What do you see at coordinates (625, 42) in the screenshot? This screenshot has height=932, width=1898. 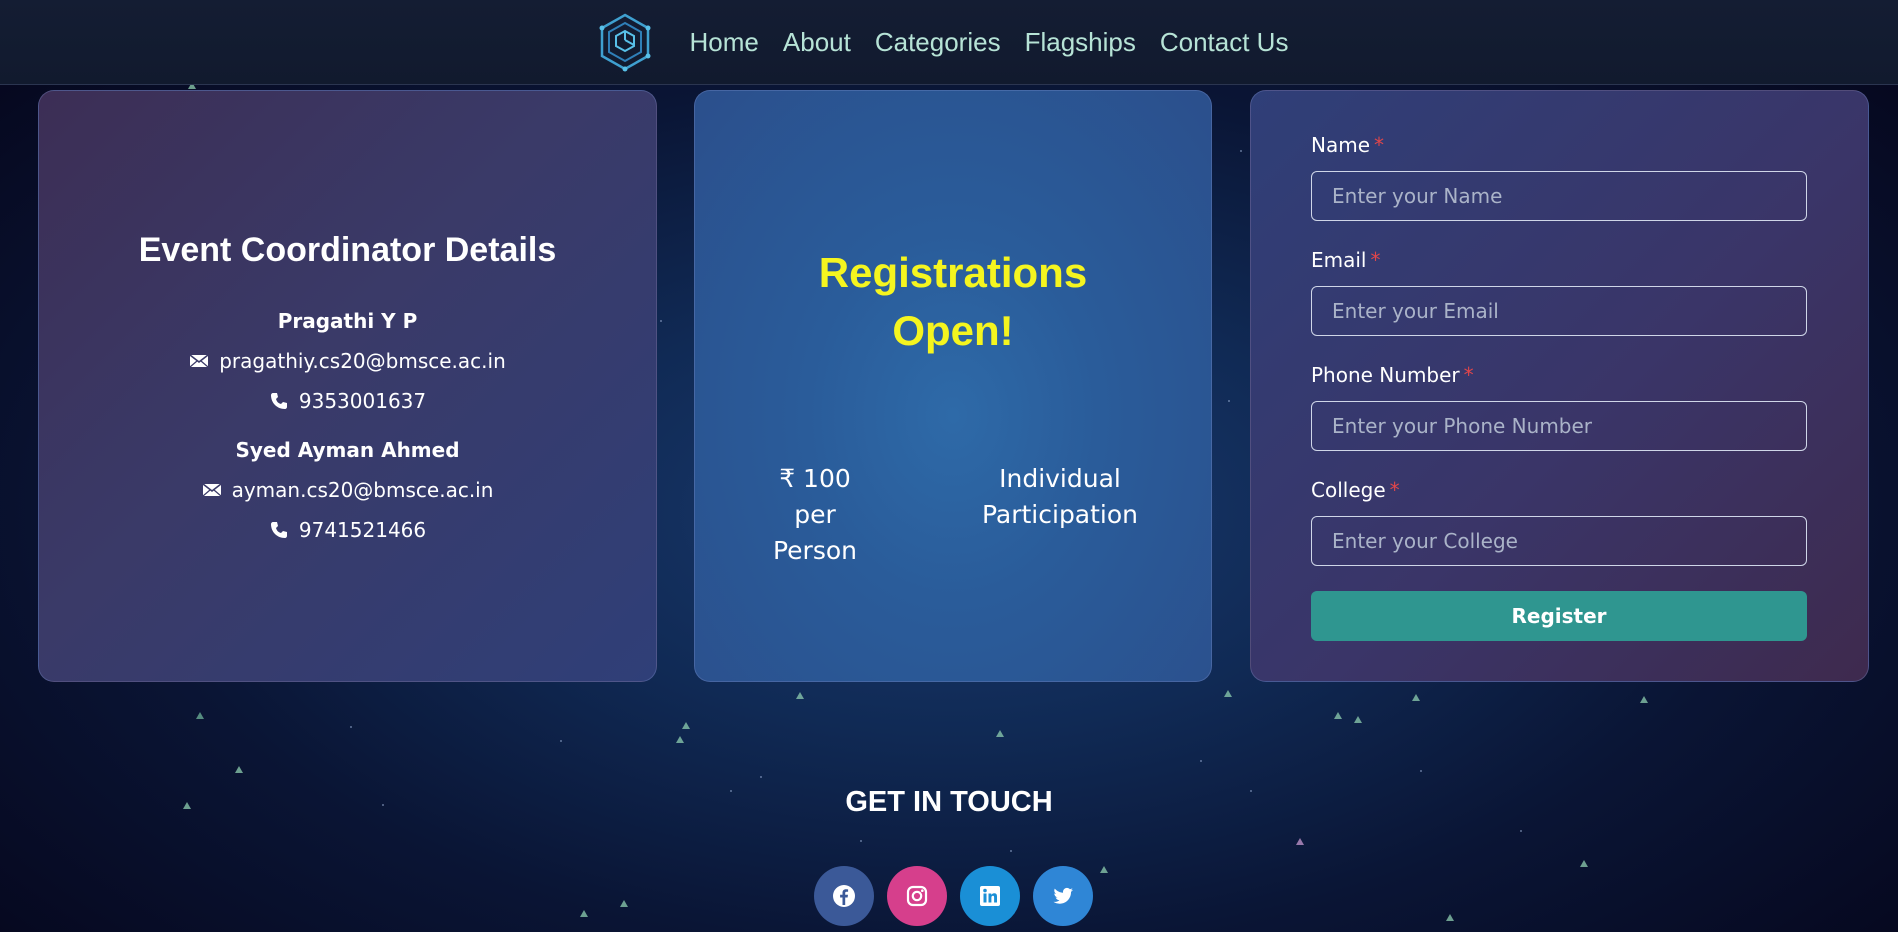 I see `cube-circuit-logo-icon` at bounding box center [625, 42].